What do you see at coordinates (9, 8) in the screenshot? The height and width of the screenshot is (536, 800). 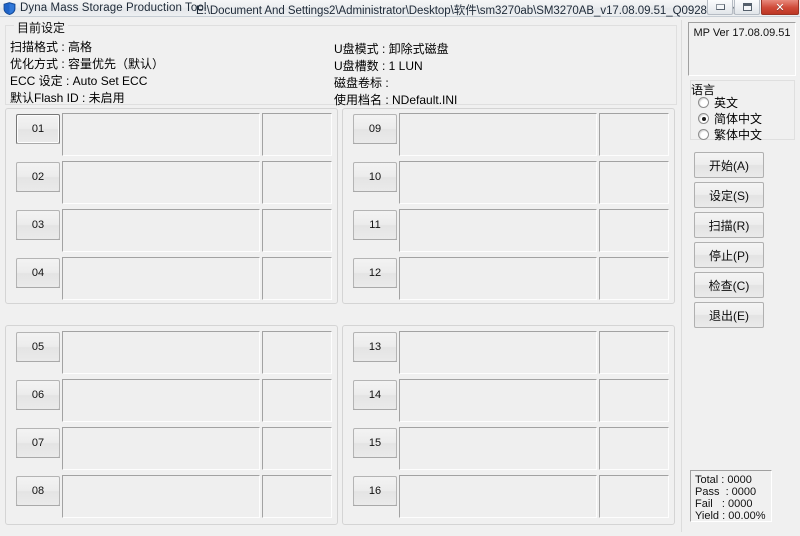 I see `shield-icon` at bounding box center [9, 8].